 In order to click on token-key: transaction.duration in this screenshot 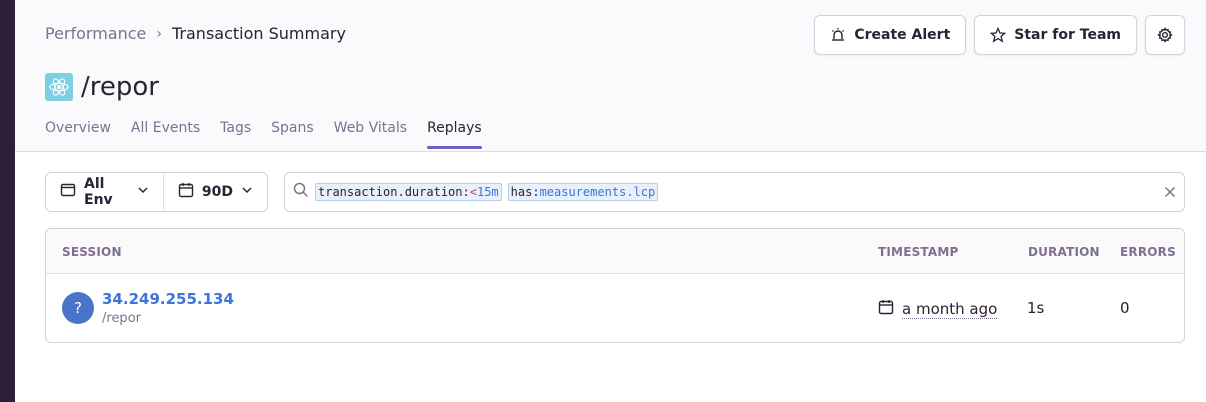, I will do `click(390, 192)`.